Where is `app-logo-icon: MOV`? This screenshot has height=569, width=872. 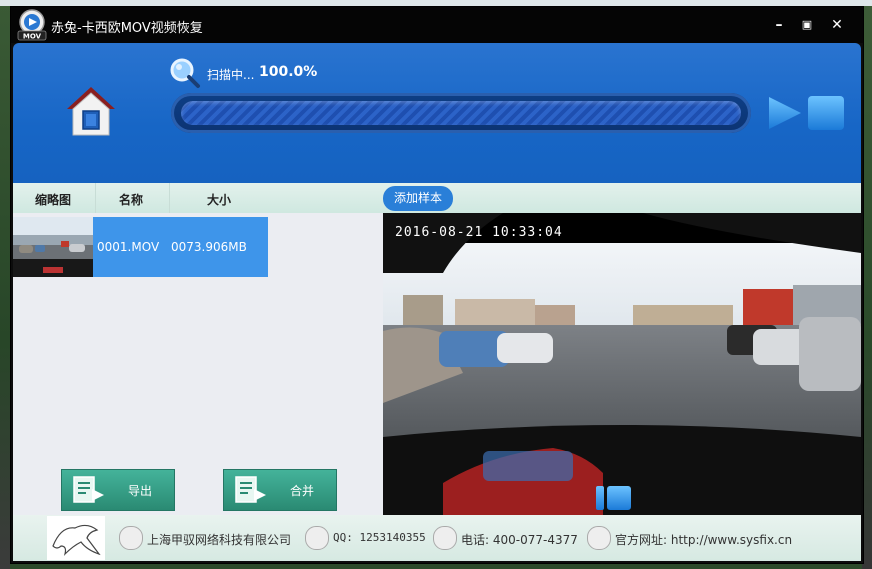
app-logo-icon: MOV is located at coordinates (32, 25).